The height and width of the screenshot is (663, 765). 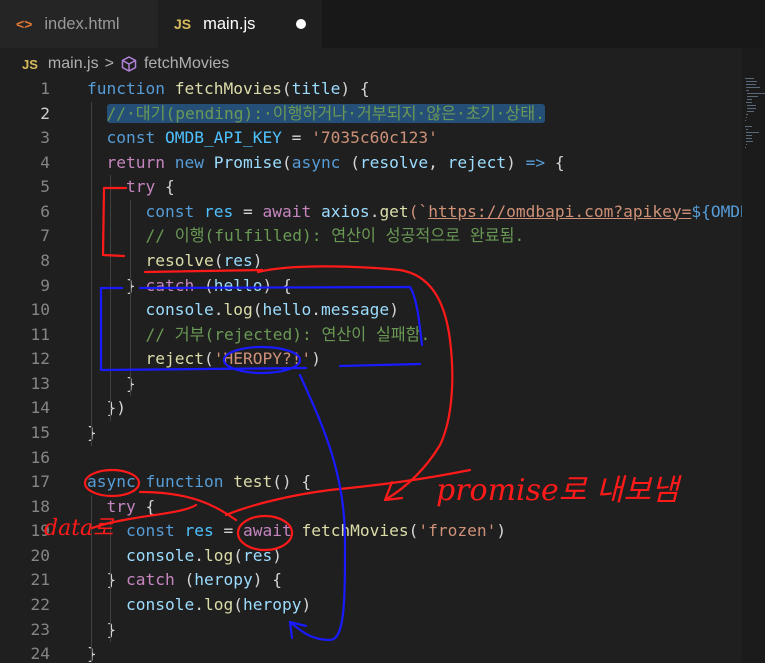 I want to click on reject-to-catch-line, so click(x=317, y=507).